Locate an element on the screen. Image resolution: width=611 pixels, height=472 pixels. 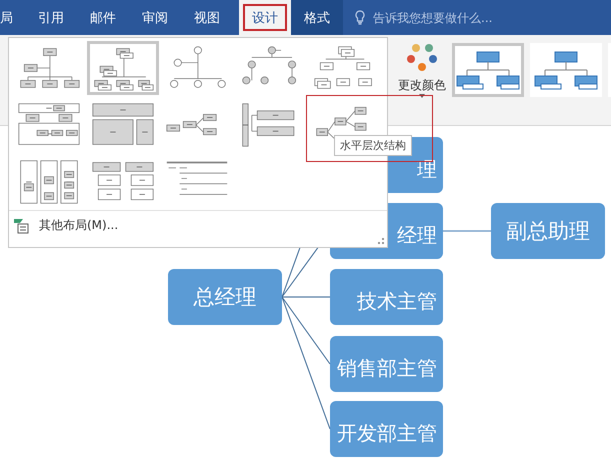
caret-icon is located at coordinates (422, 96).